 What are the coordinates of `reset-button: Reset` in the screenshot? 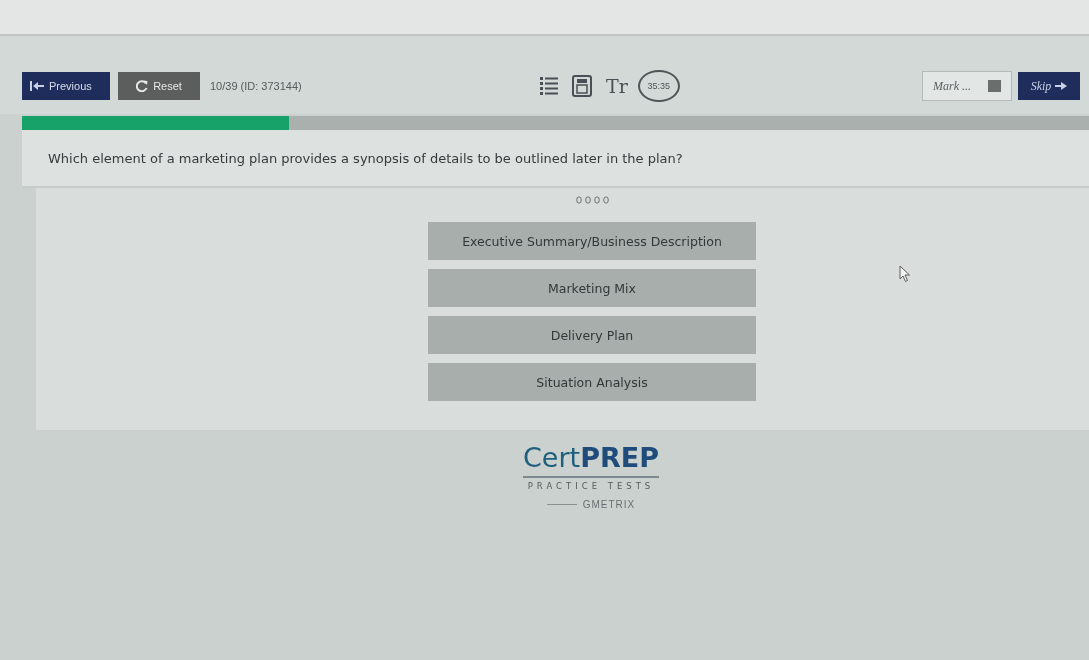 It's located at (159, 86).